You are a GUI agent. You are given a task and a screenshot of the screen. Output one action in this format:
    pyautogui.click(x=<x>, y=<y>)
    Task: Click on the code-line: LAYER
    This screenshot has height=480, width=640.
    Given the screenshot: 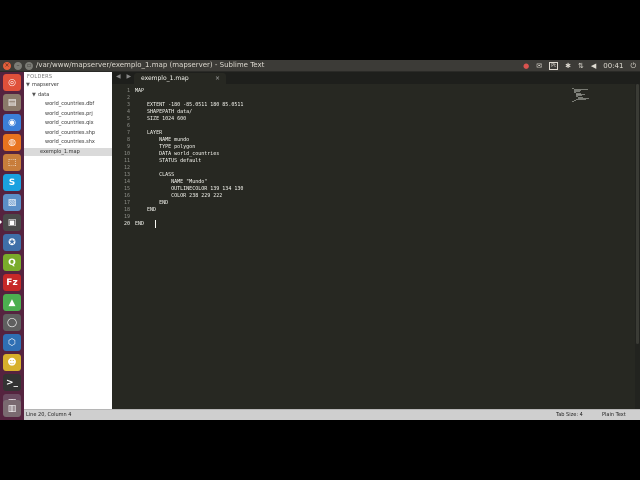 What is the action you would take?
    pyautogui.click(x=148, y=133)
    